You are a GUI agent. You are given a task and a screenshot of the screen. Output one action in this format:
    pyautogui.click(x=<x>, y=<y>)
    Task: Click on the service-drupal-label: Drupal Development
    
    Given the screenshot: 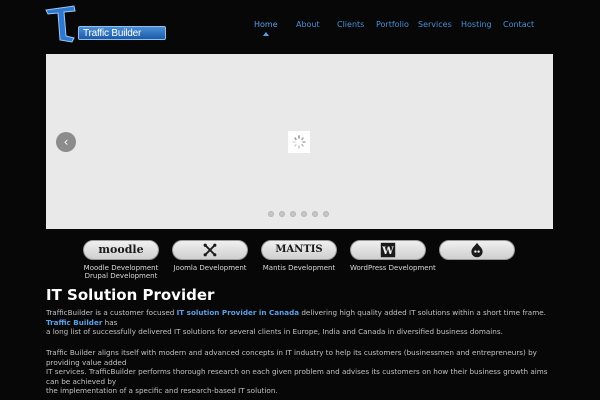 What is the action you would take?
    pyautogui.click(x=121, y=276)
    